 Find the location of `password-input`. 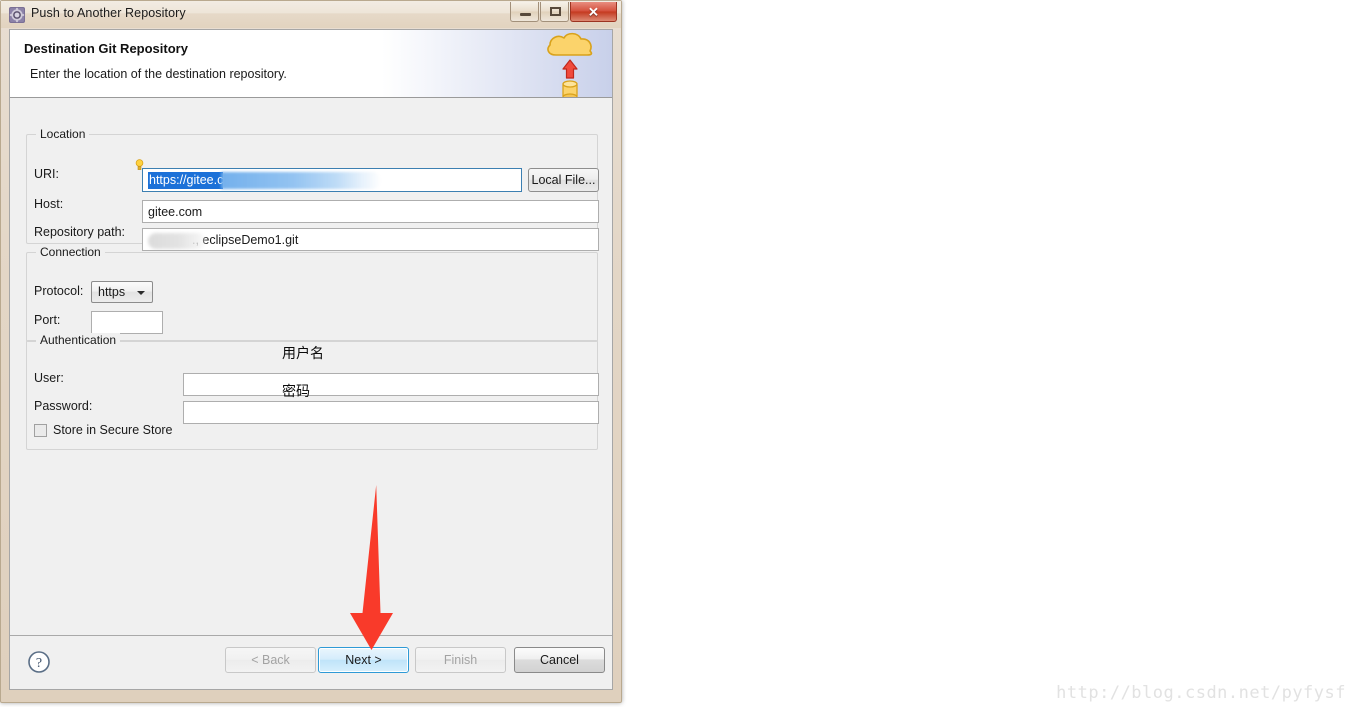

password-input is located at coordinates (391, 412).